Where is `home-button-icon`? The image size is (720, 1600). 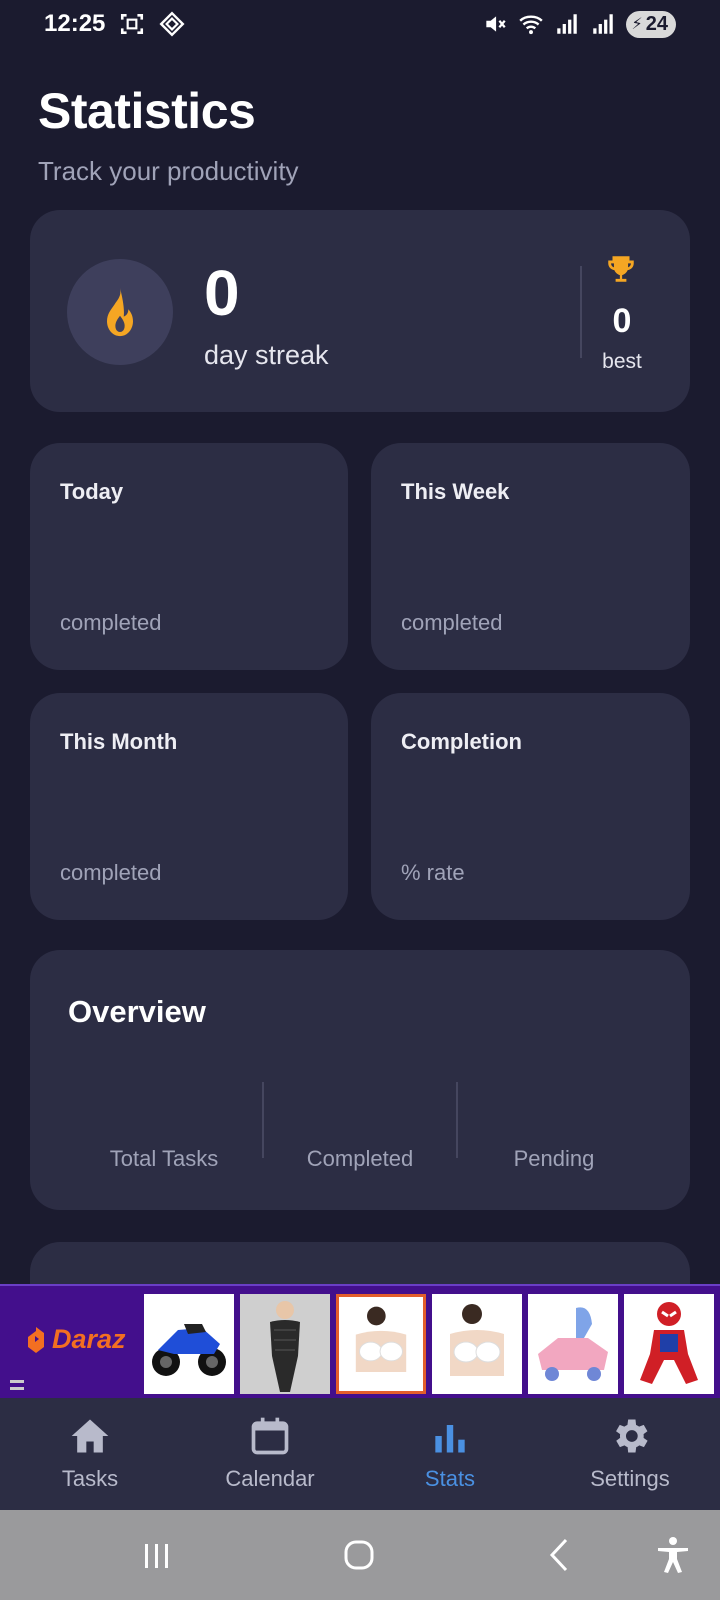
home-button-icon is located at coordinates (359, 1555).